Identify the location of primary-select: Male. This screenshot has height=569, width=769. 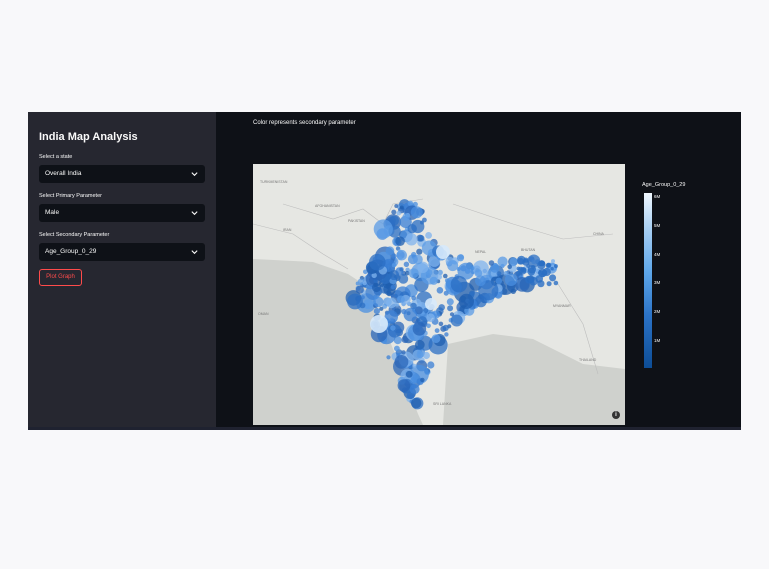
(122, 213).